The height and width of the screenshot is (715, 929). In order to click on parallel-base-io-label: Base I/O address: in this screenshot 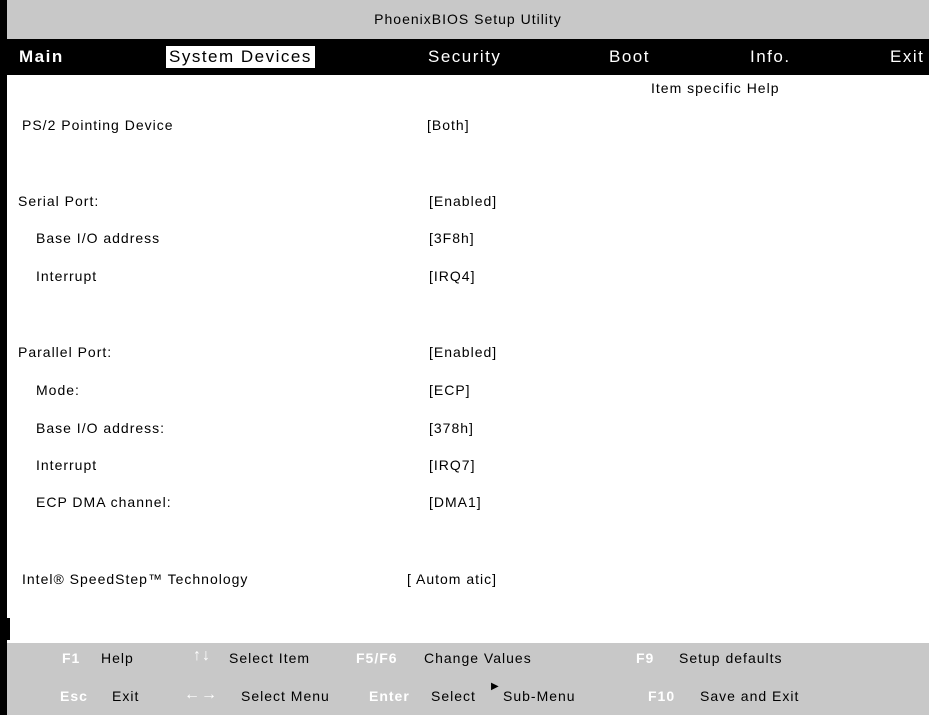, I will do `click(101, 428)`.